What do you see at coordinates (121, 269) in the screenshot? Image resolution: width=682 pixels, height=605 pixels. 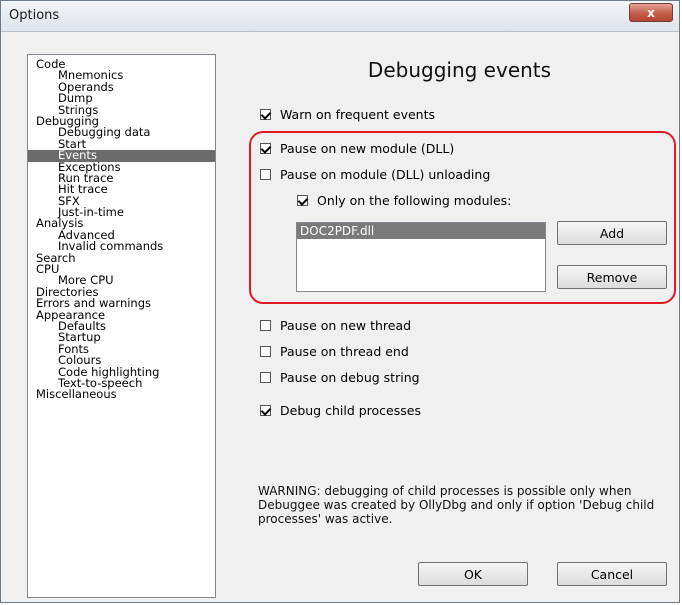 I see `tree-item-cpu: CPU` at bounding box center [121, 269].